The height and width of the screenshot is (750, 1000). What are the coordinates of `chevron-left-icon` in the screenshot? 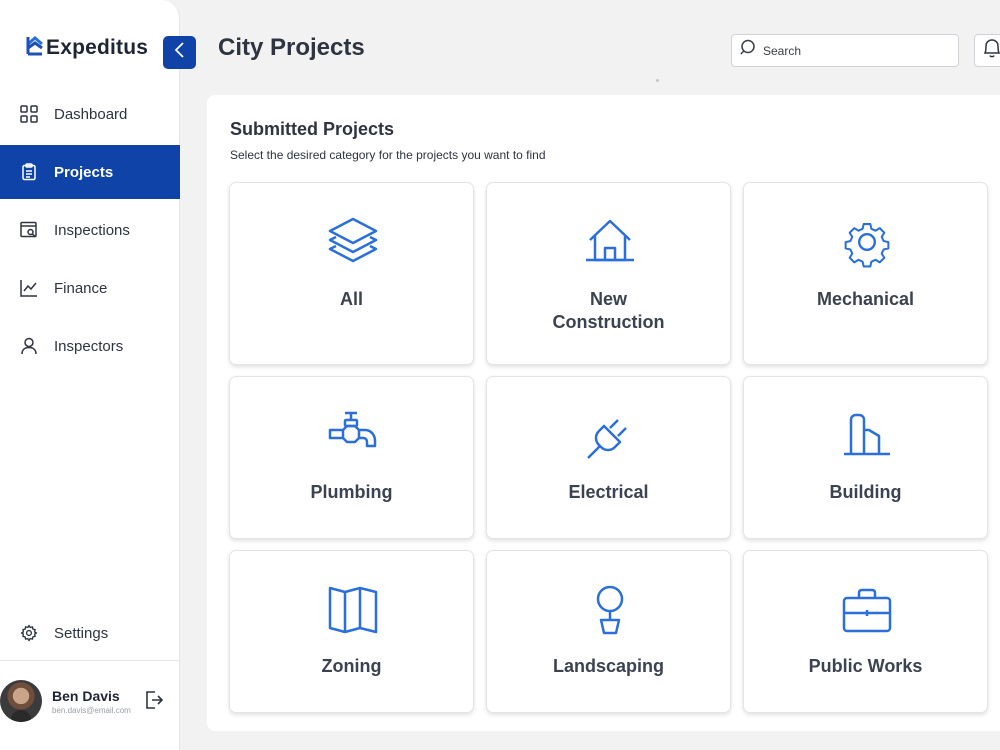 It's located at (180, 52).